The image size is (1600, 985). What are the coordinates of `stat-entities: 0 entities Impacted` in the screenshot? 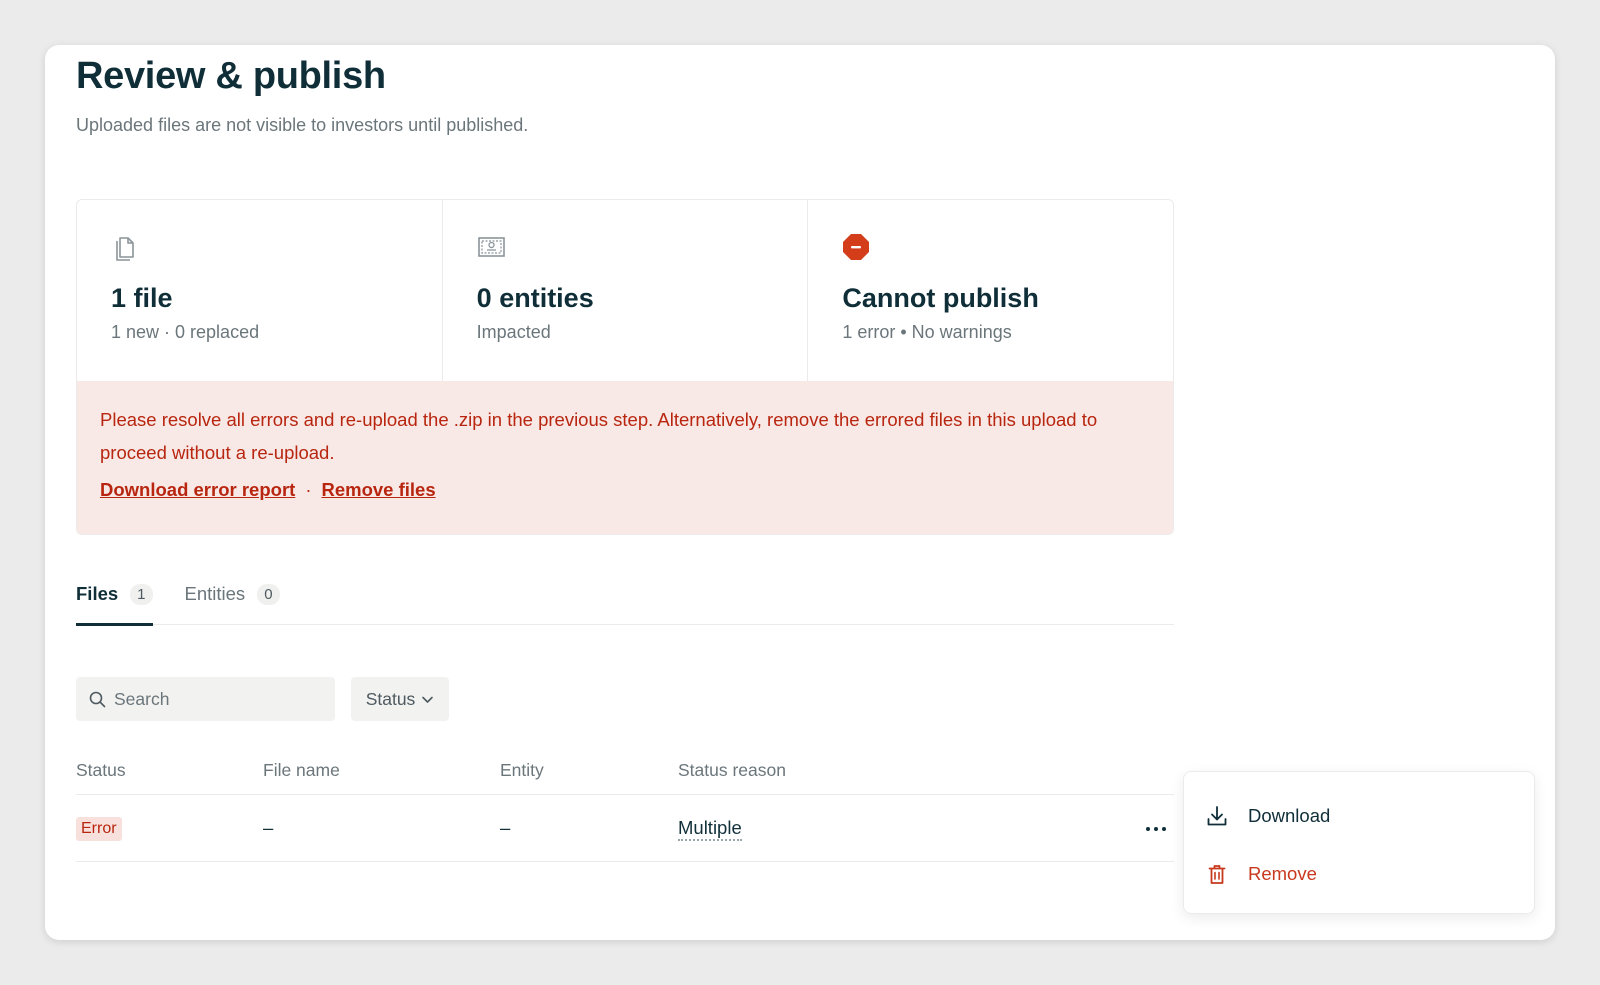 It's located at (626, 290).